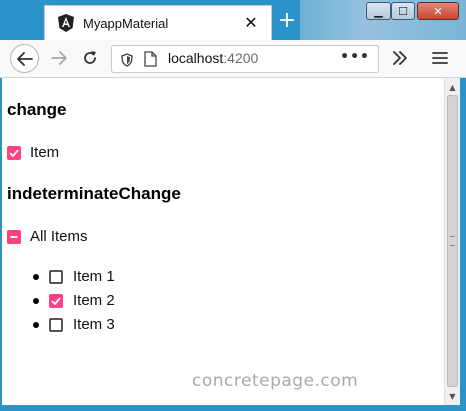 The height and width of the screenshot is (411, 466). Describe the element at coordinates (94, 276) in the screenshot. I see `checkbox-label: Item 1` at that location.